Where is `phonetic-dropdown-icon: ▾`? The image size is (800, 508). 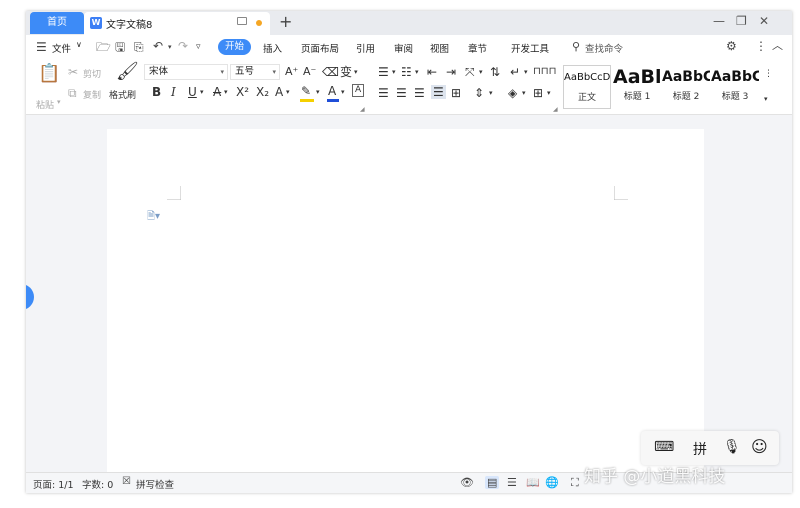 phonetic-dropdown-icon: ▾ is located at coordinates (356, 72).